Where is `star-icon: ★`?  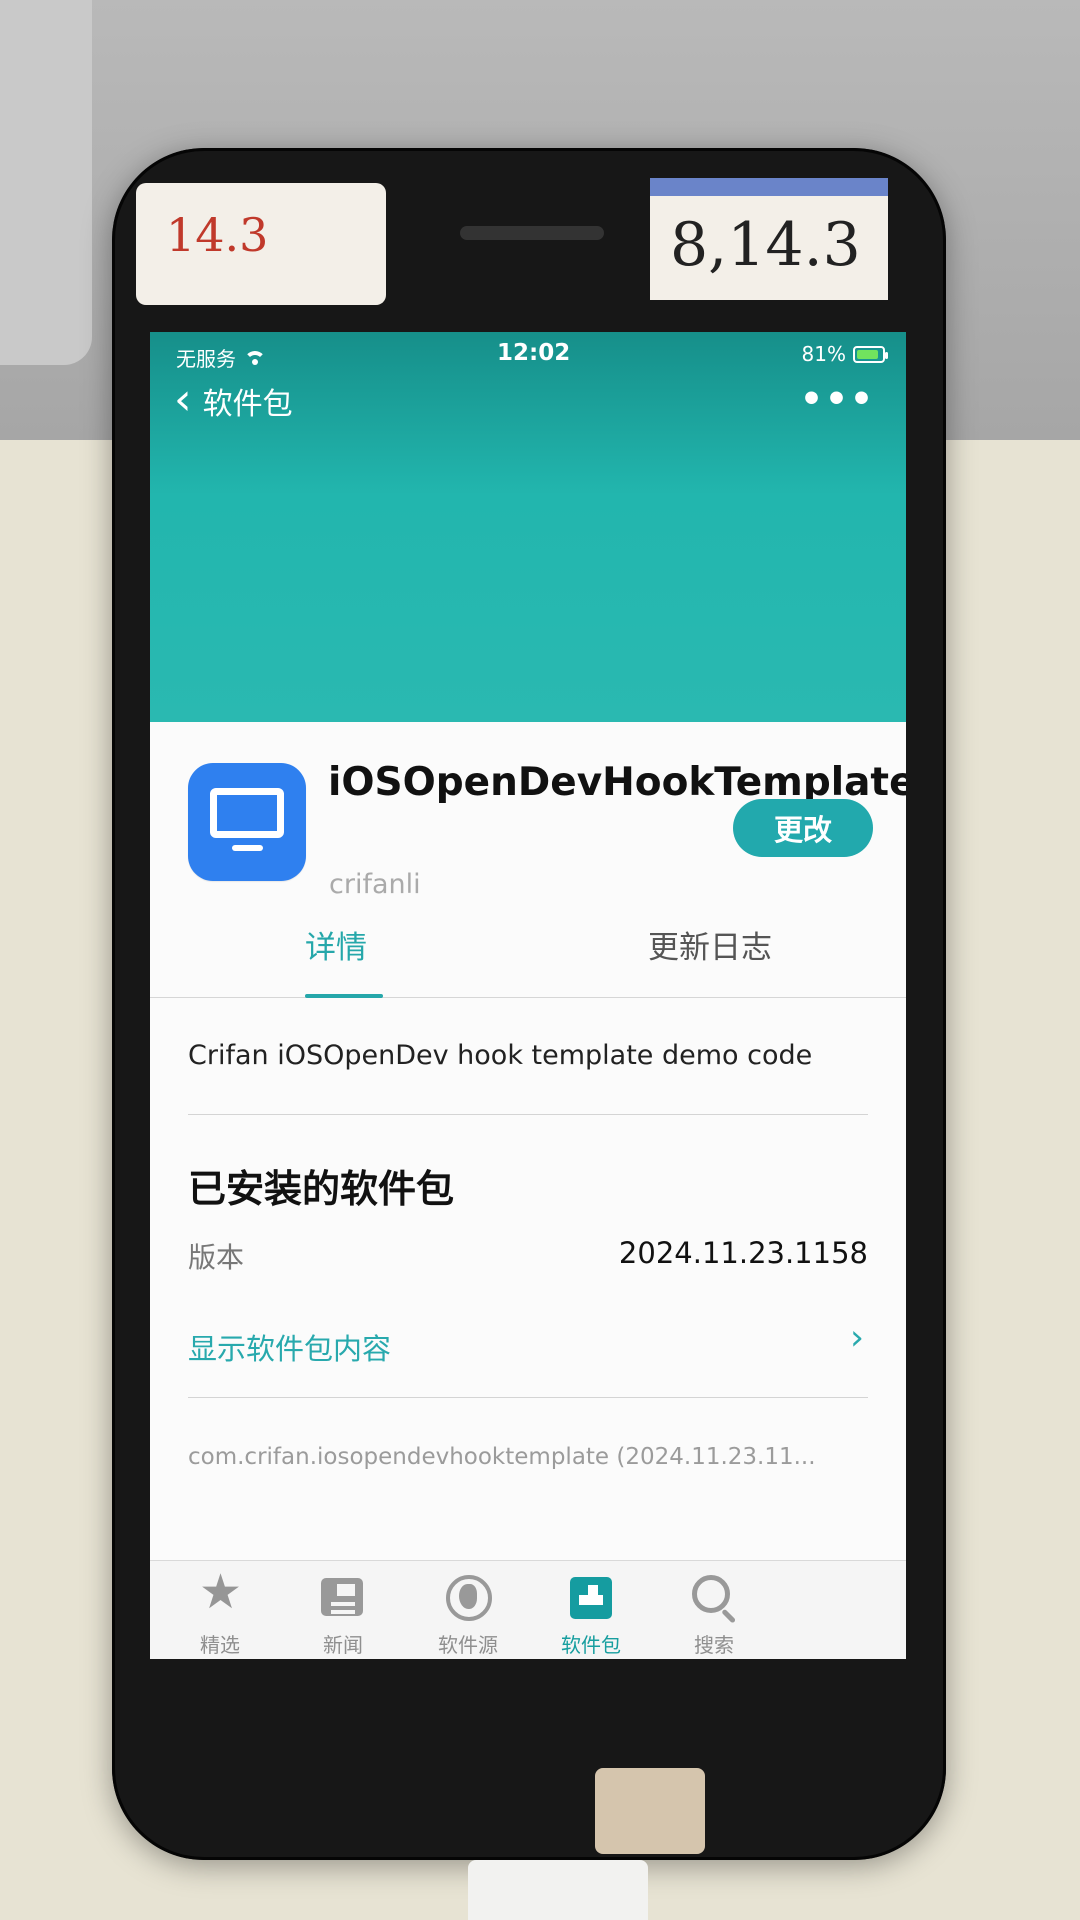 star-icon: ★ is located at coordinates (221, 1592).